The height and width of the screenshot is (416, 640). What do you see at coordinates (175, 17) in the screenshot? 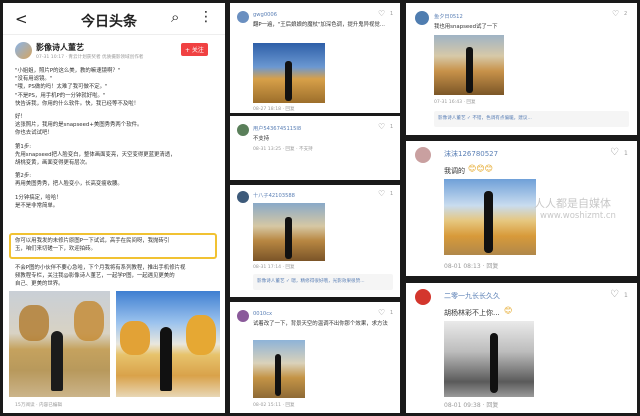
I see `search-icon: ⌕` at bounding box center [175, 17].